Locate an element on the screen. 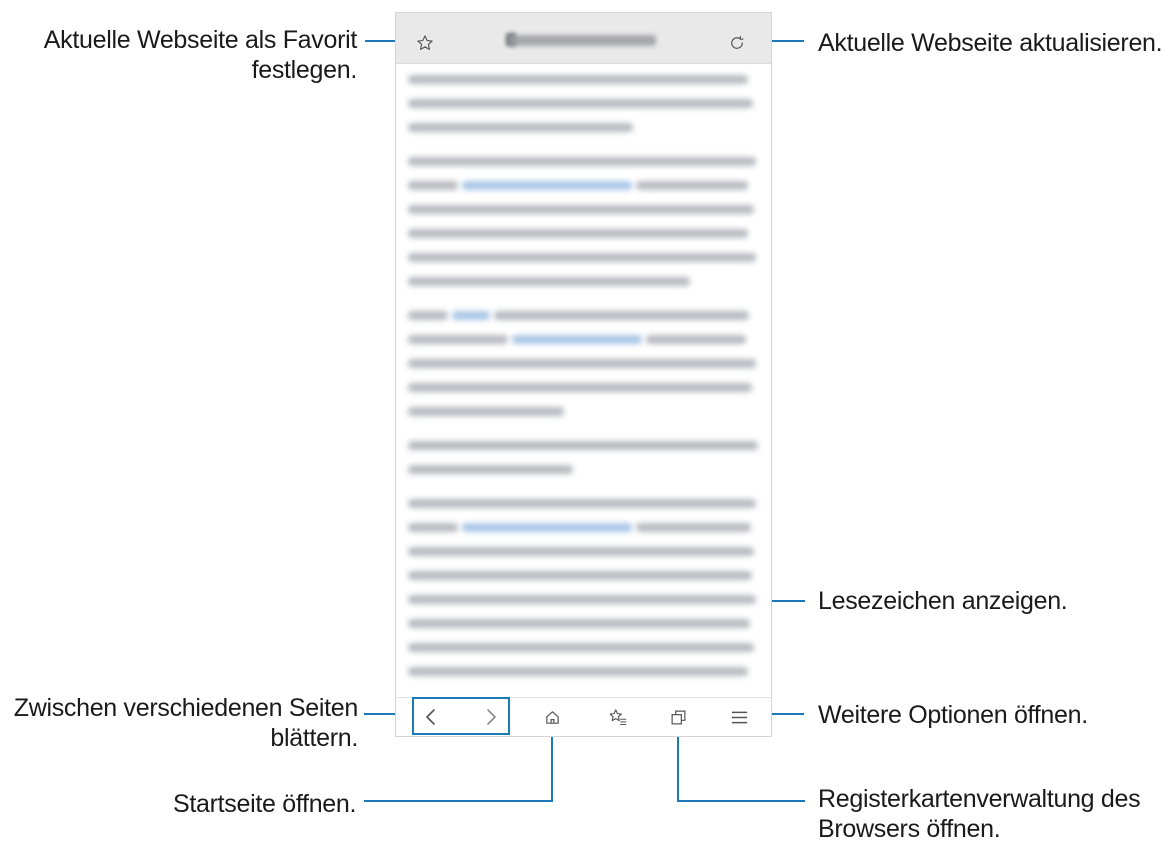 The width and height of the screenshot is (1166, 853). callout-home-text: Startseite öffnen. is located at coordinates (265, 804).